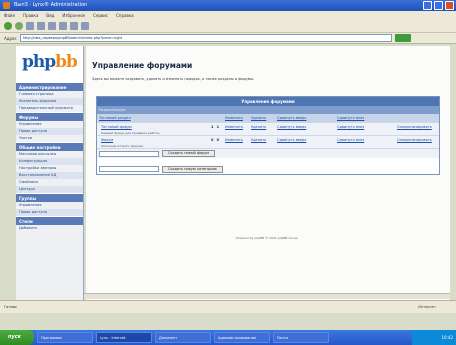 This screenshot has width=456, height=345. What do you see at coordinates (115, 126) in the screenshot?
I see `forum-name-link: Тестовый форум` at bounding box center [115, 126].